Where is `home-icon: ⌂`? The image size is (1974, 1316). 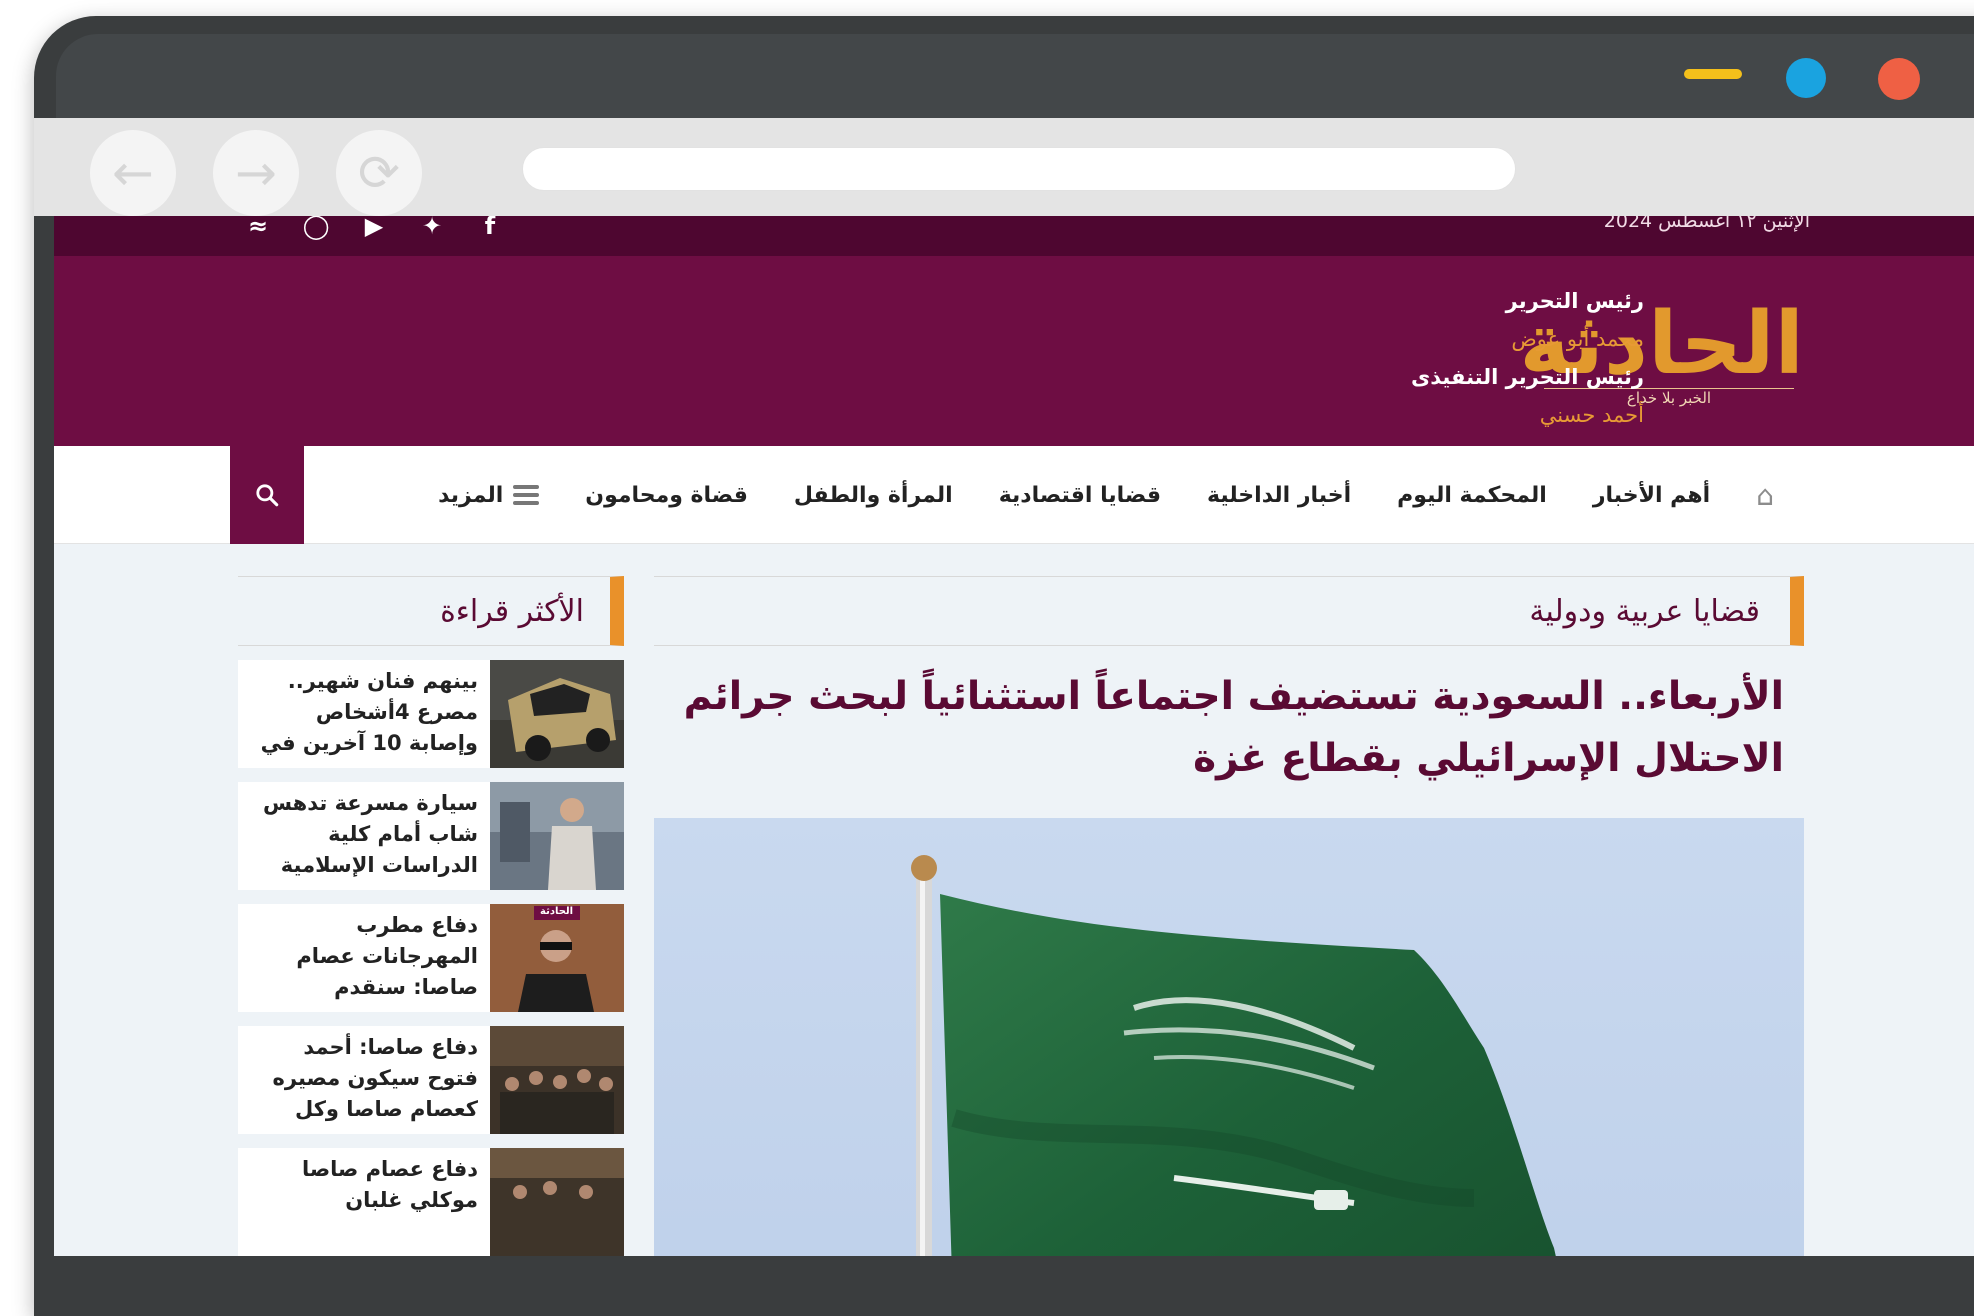 home-icon: ⌂ is located at coordinates (1765, 495).